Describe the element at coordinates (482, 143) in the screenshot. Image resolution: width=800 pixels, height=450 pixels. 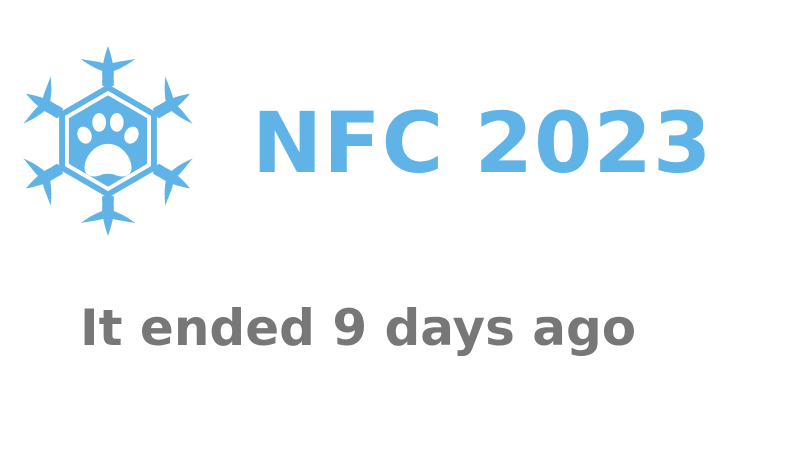
I see `event-title: NFC 2023` at that location.